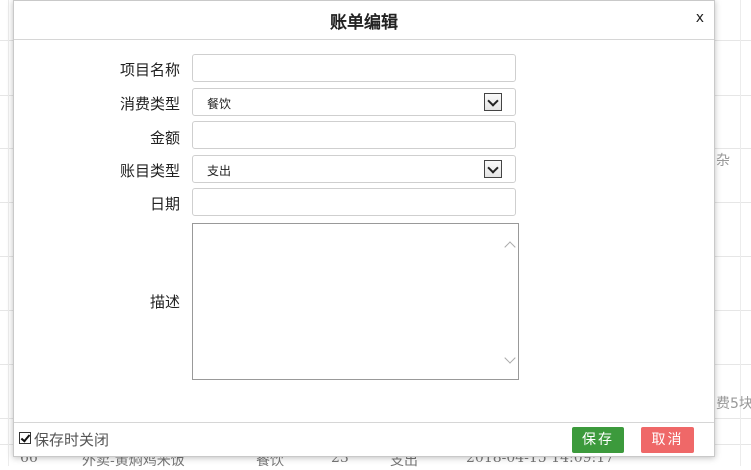 The width and height of the screenshot is (751, 470). I want to click on desc-label: 描述, so click(164, 302).